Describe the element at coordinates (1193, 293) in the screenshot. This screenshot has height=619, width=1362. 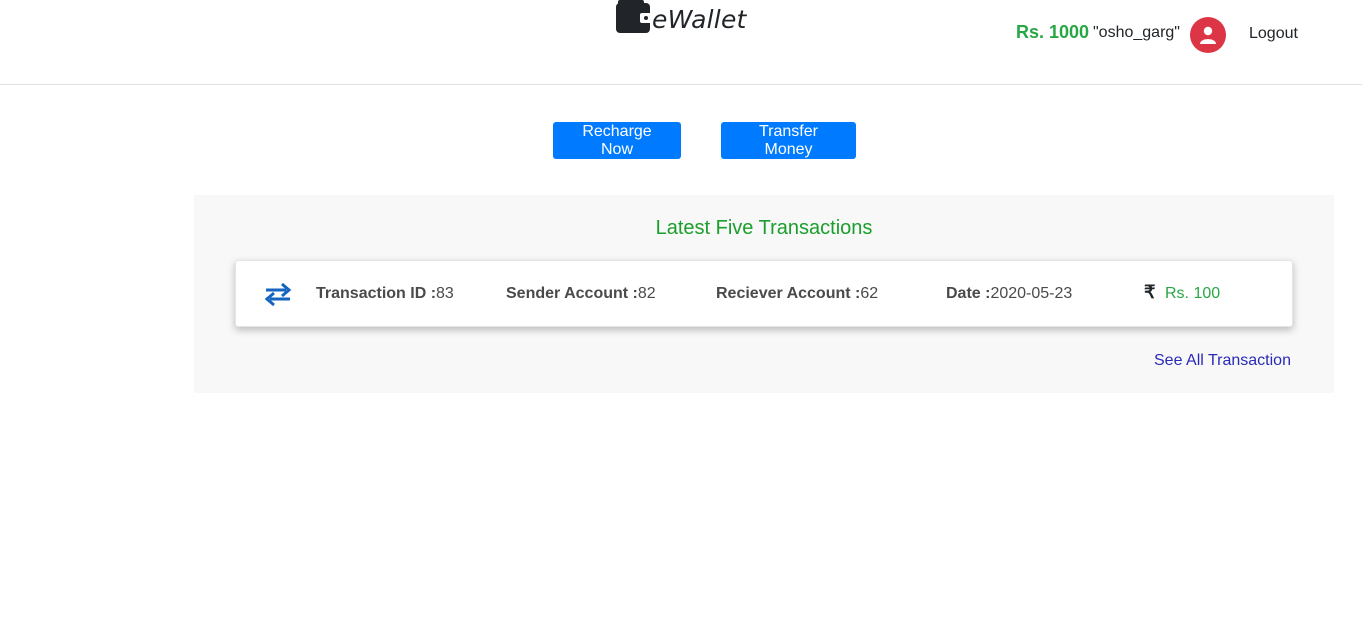
I see `transaction-amount: Rs. 100` at that location.